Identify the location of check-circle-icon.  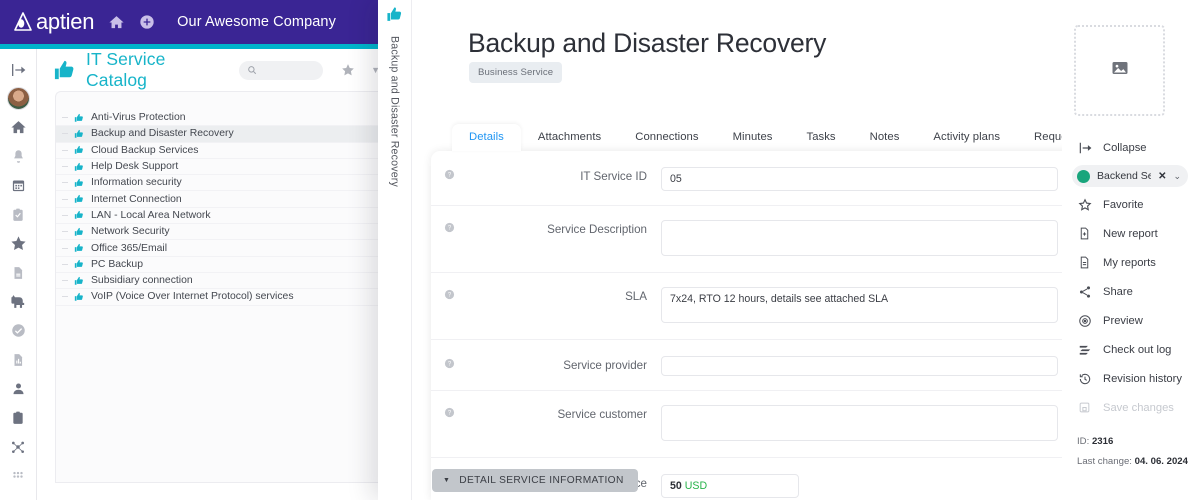
(18, 330).